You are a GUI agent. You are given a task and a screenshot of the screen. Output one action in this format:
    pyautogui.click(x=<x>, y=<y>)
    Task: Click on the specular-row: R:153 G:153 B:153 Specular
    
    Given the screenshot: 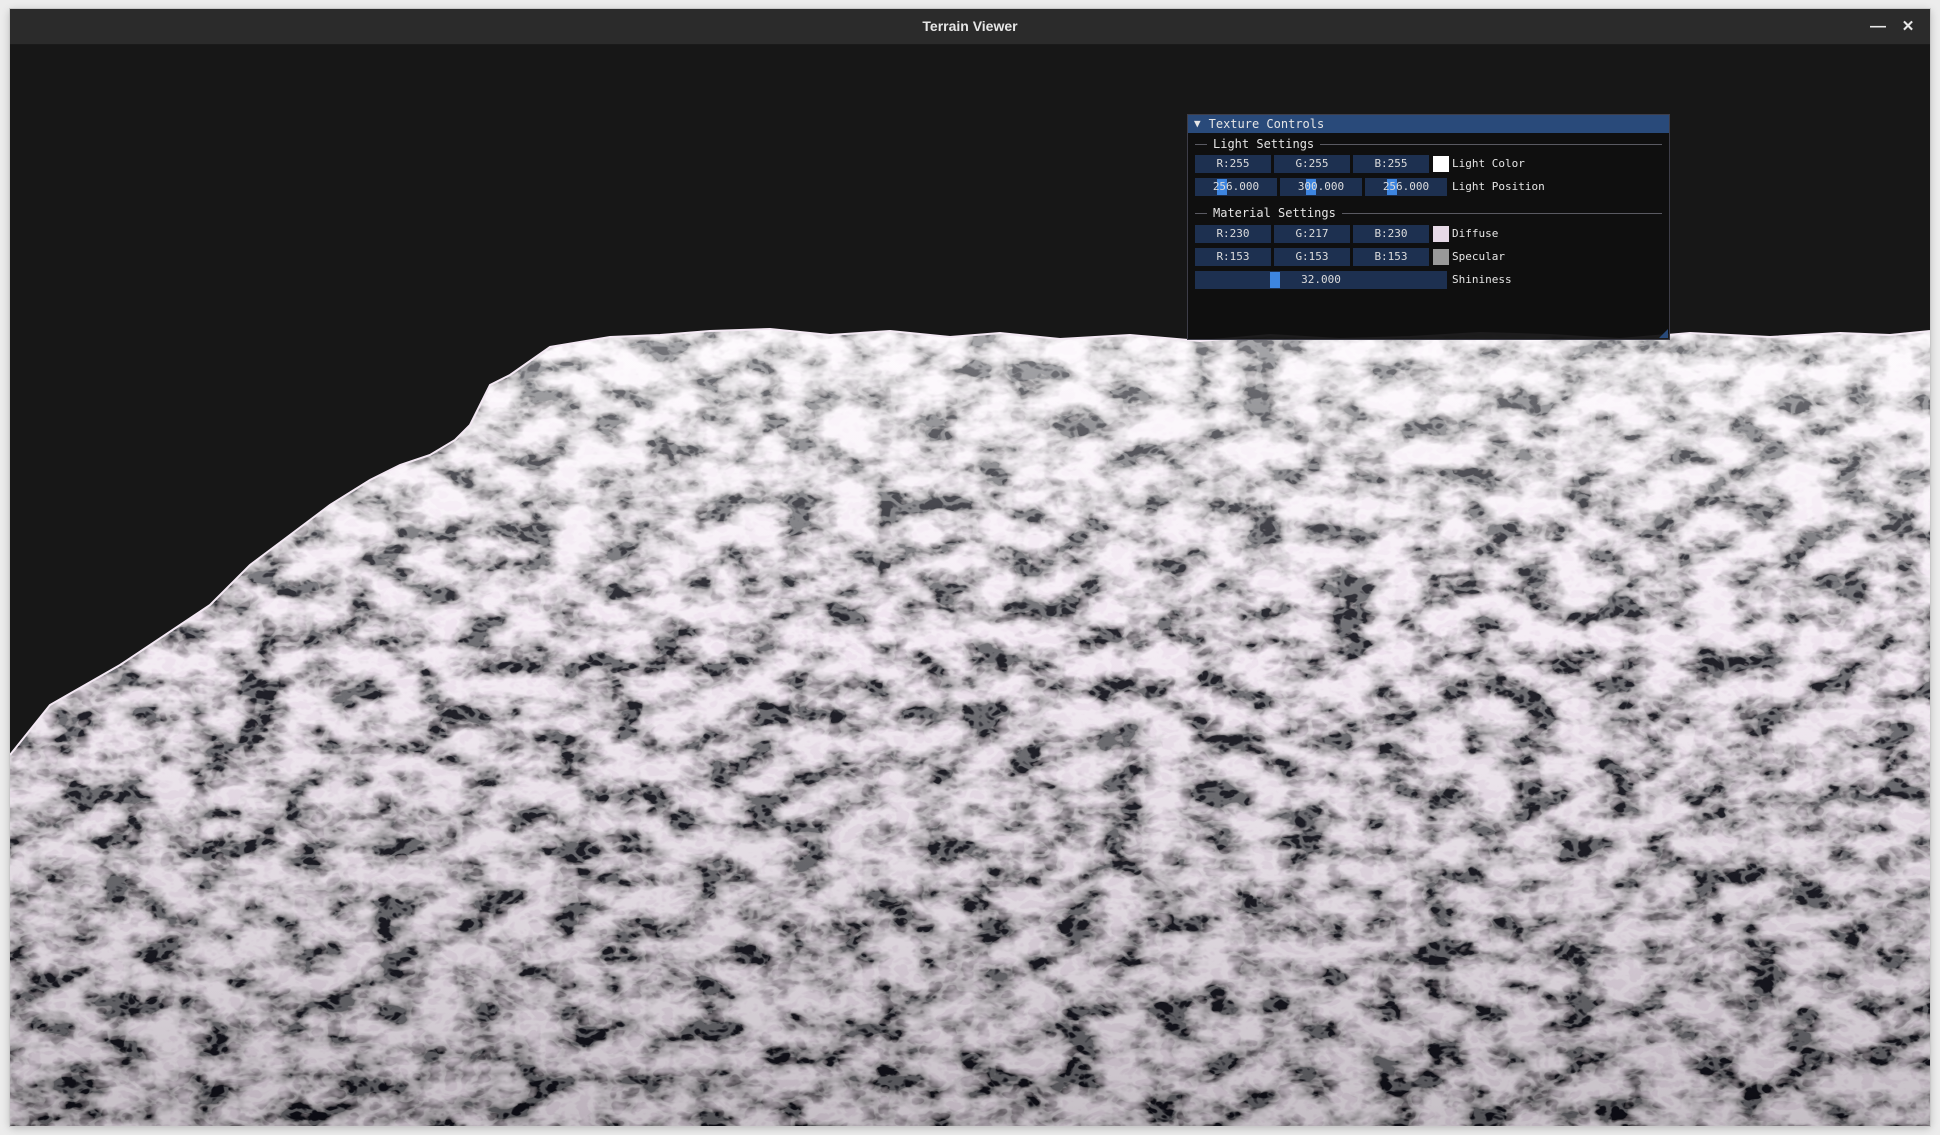 What is the action you would take?
    pyautogui.click(x=1430, y=257)
    